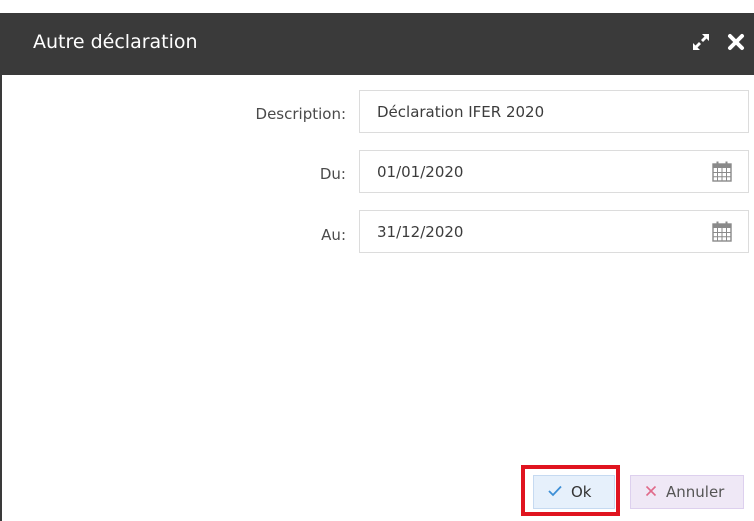 The height and width of the screenshot is (521, 754). Describe the element at coordinates (525, 171) in the screenshot. I see `du-date-input` at that location.